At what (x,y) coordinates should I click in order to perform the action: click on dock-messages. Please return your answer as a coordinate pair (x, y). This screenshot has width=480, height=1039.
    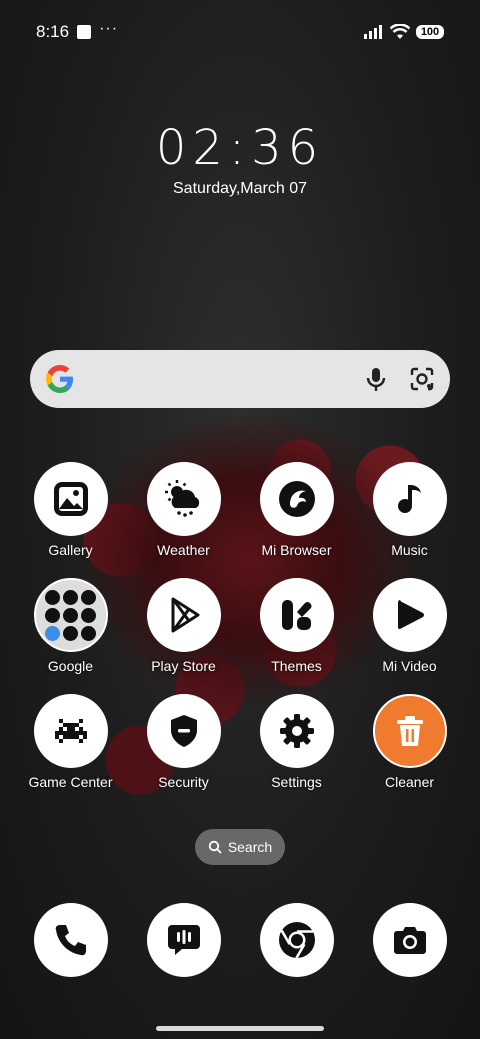
    Looking at the image, I should click on (183, 940).